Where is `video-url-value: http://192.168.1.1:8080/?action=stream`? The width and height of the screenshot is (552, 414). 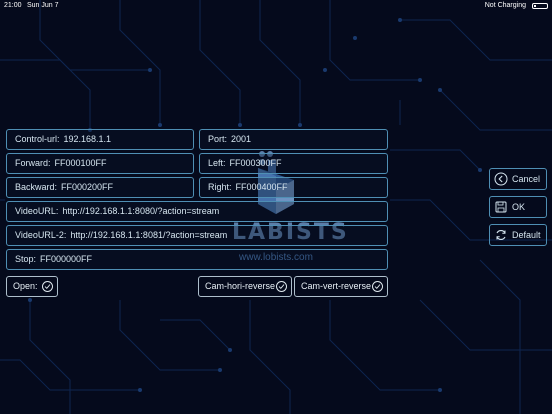
video-url-value: http://192.168.1.1:8080/?action=stream is located at coordinates (141, 211).